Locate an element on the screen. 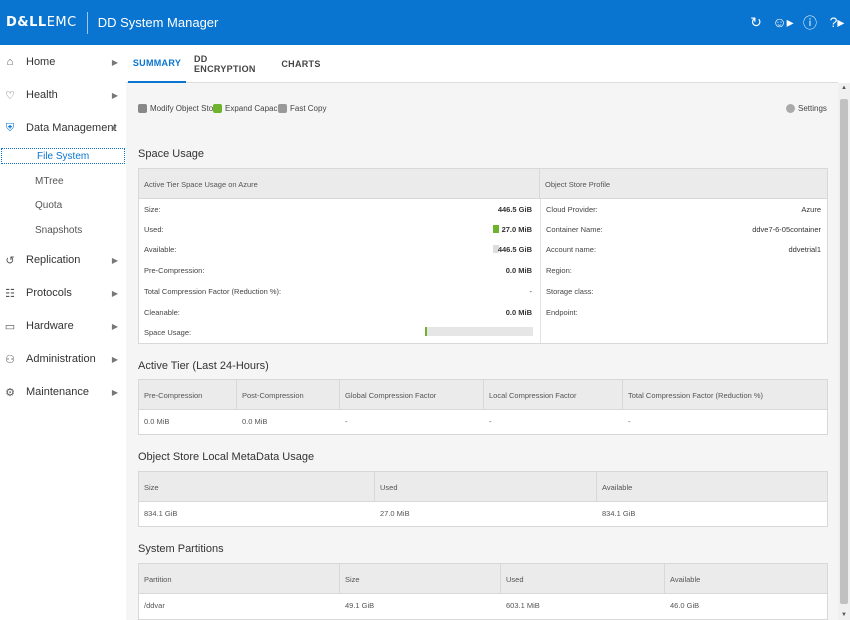  sidebar-item-label: Replication is located at coordinates (53, 260).